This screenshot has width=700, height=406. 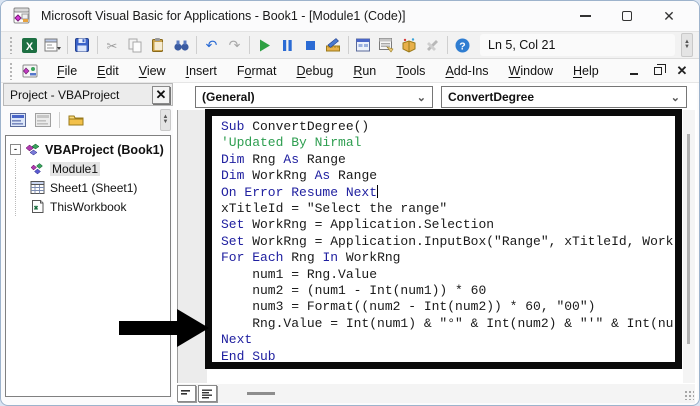 What do you see at coordinates (634, 71) in the screenshot?
I see `mdi-minimize-button` at bounding box center [634, 71].